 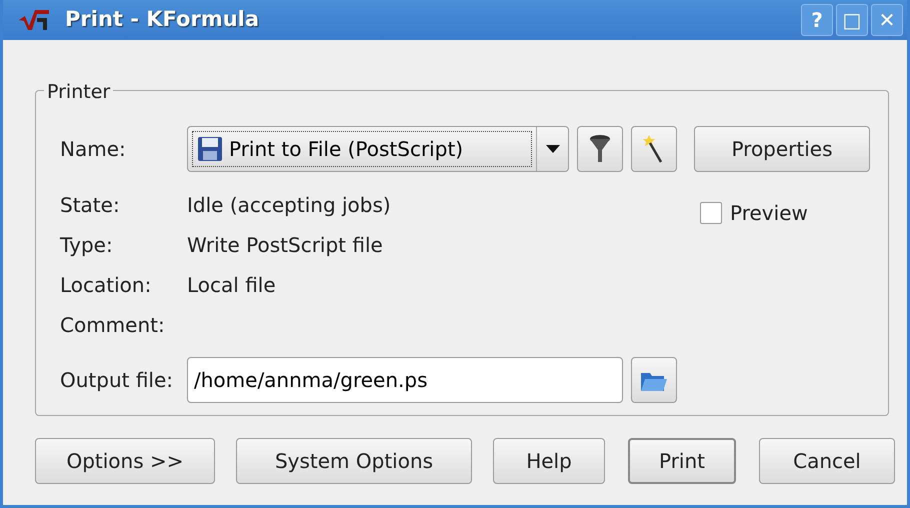 I want to click on magic-wand-icon, so click(x=654, y=149).